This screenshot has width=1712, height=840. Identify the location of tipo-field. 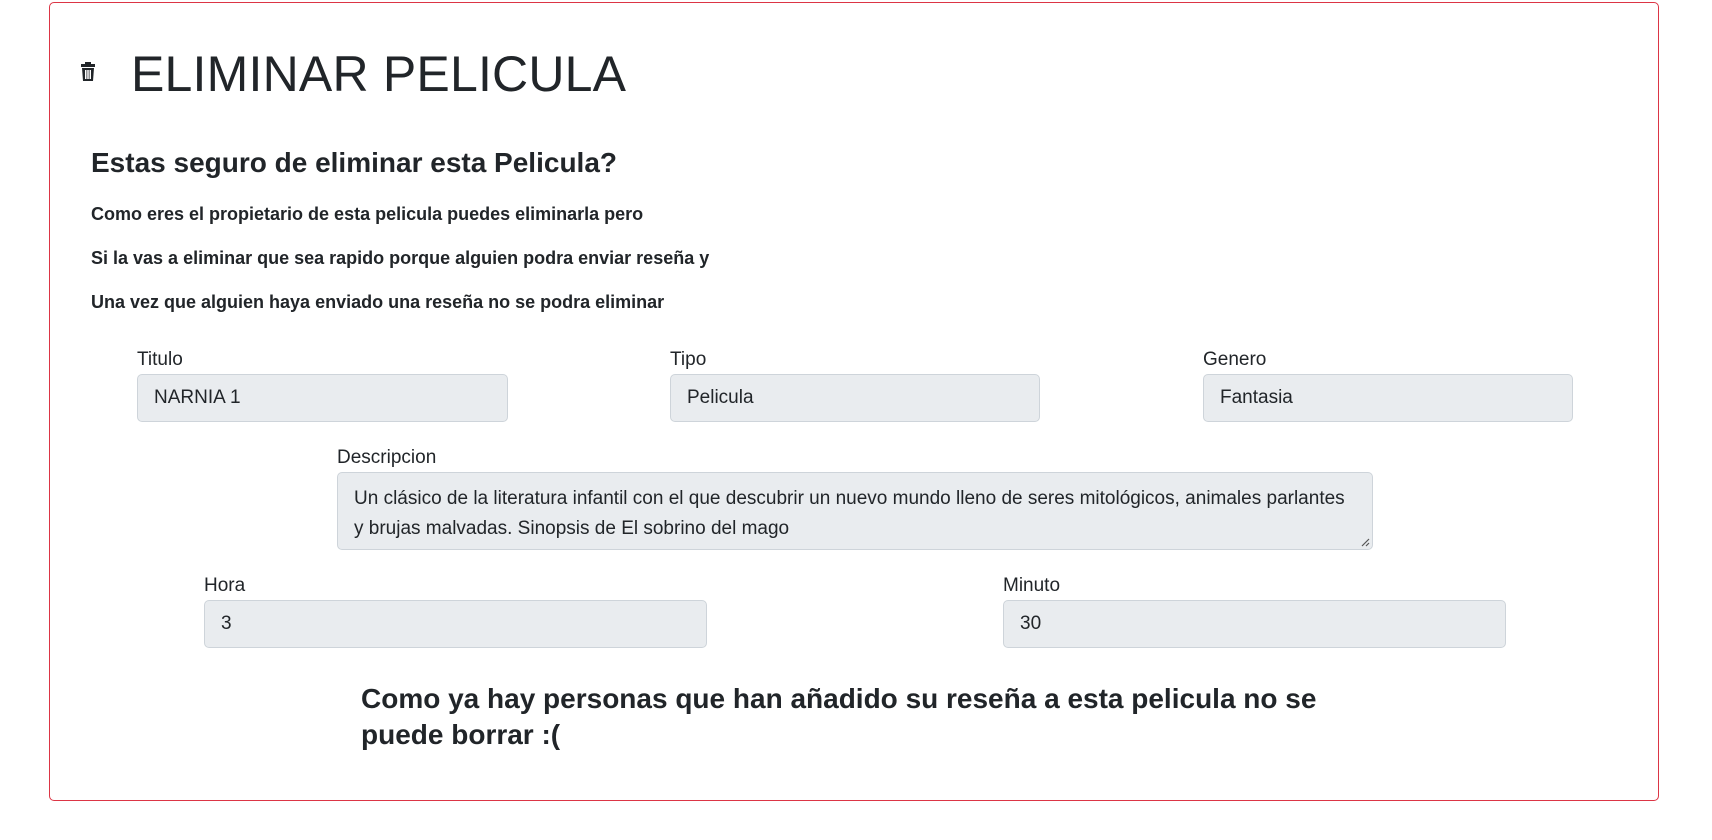
(855, 398).